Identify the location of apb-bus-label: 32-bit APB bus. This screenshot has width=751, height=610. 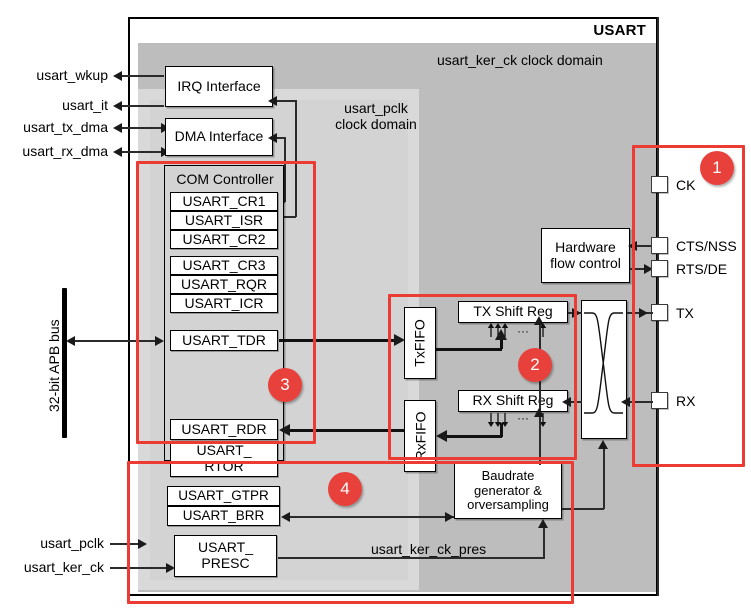
(54, 365).